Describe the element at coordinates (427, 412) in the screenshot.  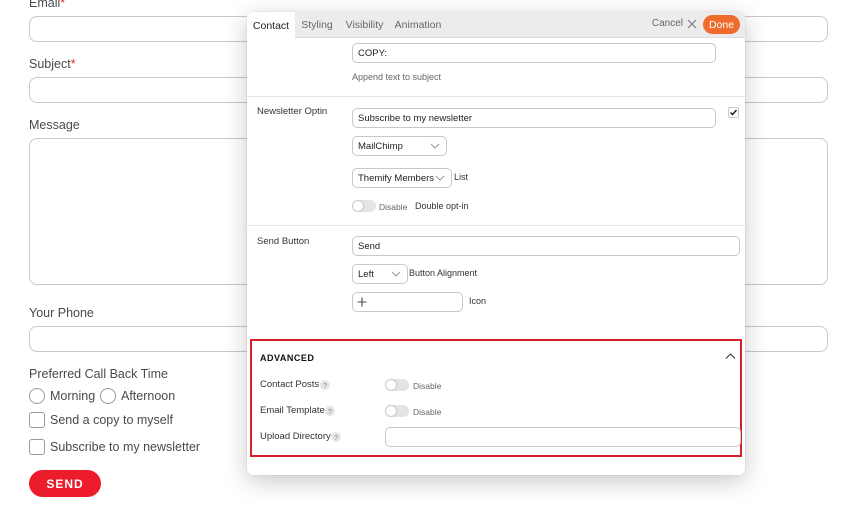
I see `email-template-toggle-label: Disable` at that location.